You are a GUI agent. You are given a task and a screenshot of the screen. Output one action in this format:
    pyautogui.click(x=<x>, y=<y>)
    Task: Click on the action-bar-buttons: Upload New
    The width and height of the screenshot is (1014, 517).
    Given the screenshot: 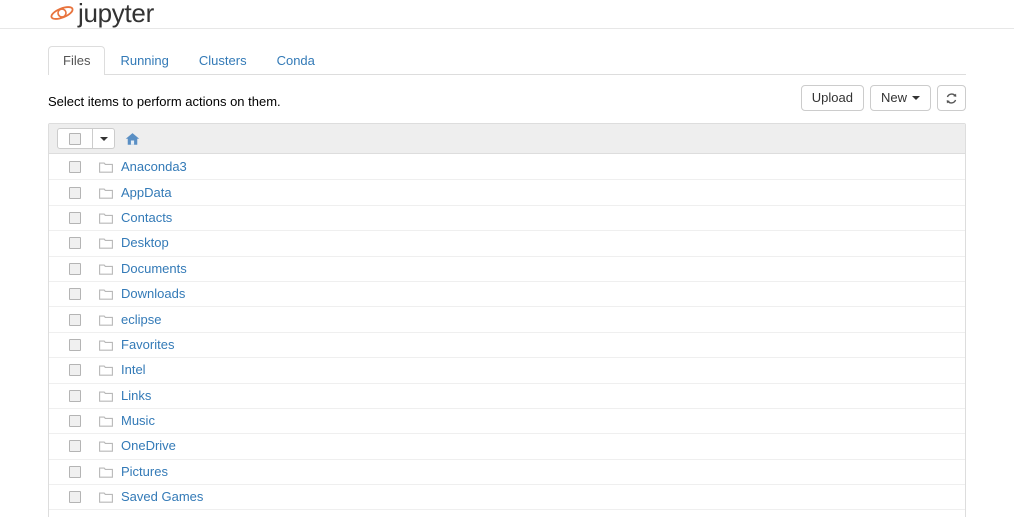 What is the action you would take?
    pyautogui.click(x=880, y=98)
    